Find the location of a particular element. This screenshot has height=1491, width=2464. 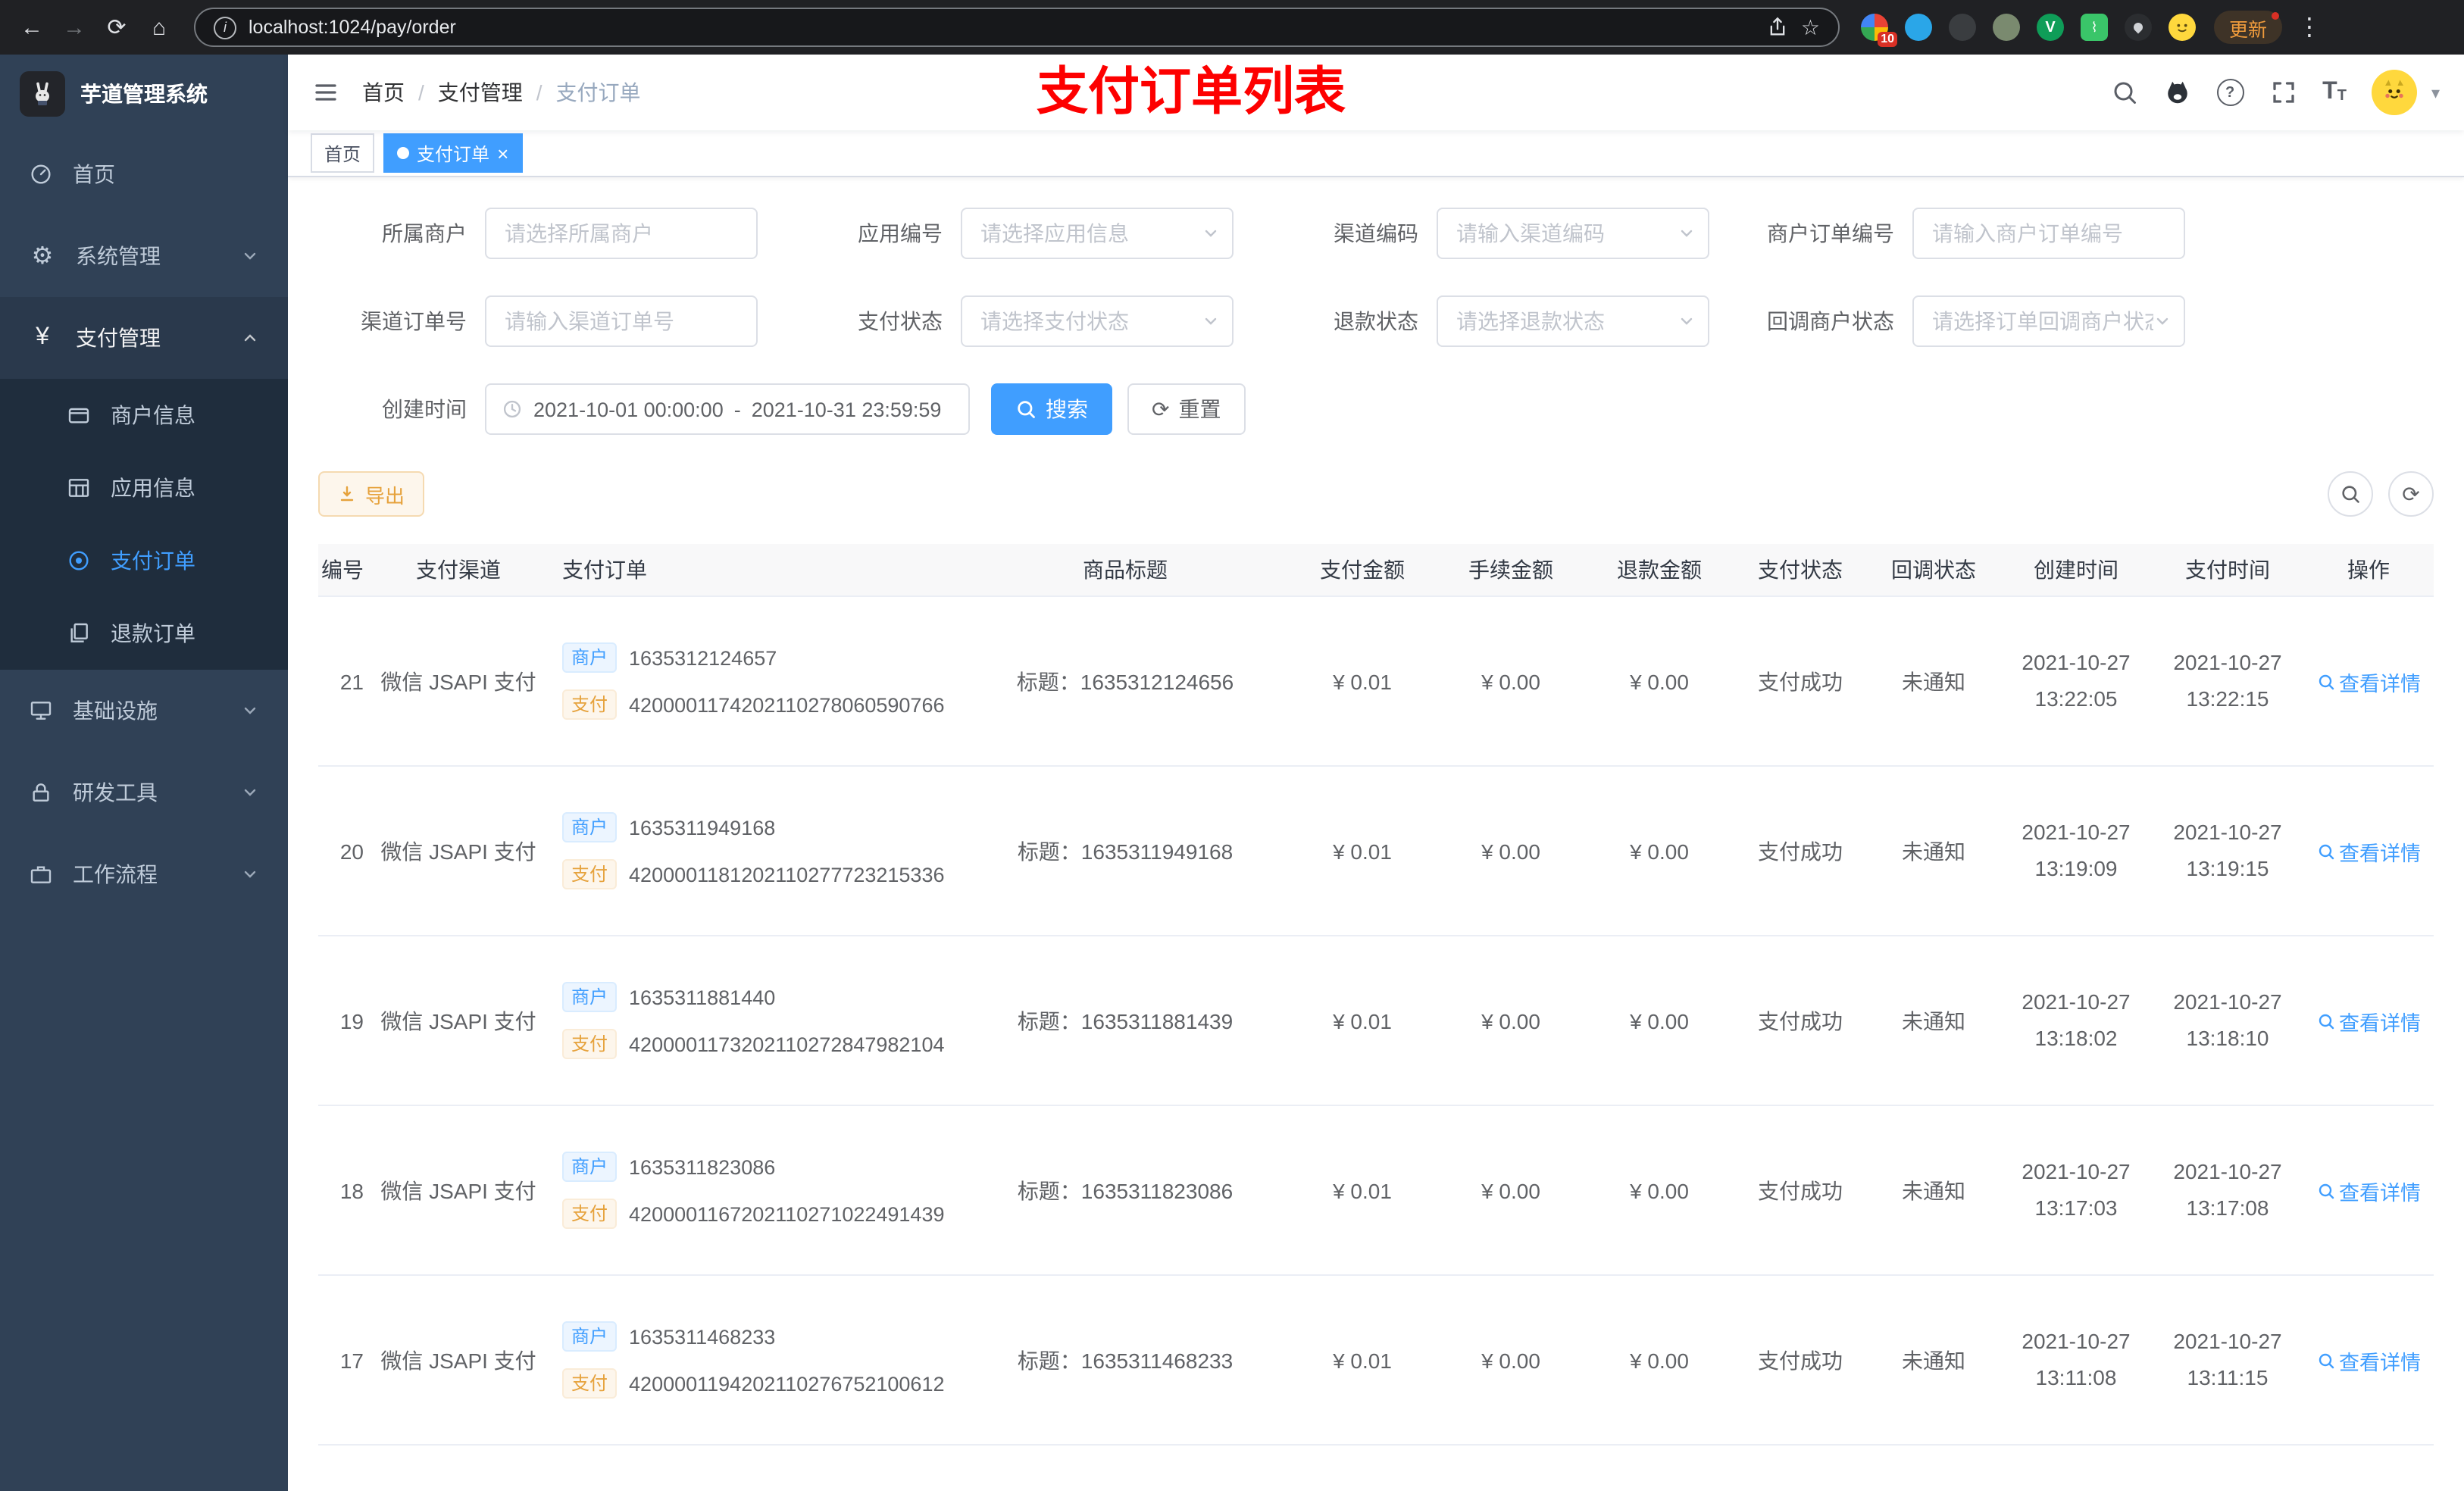

export-button: 导出 is located at coordinates (371, 494).